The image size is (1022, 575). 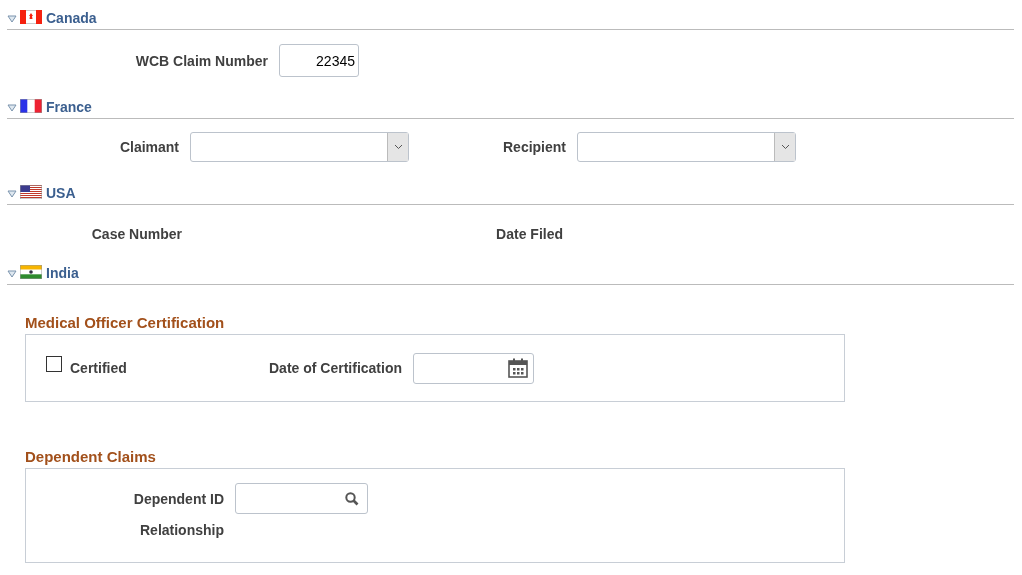 What do you see at coordinates (182, 530) in the screenshot?
I see `field-label: Relationship` at bounding box center [182, 530].